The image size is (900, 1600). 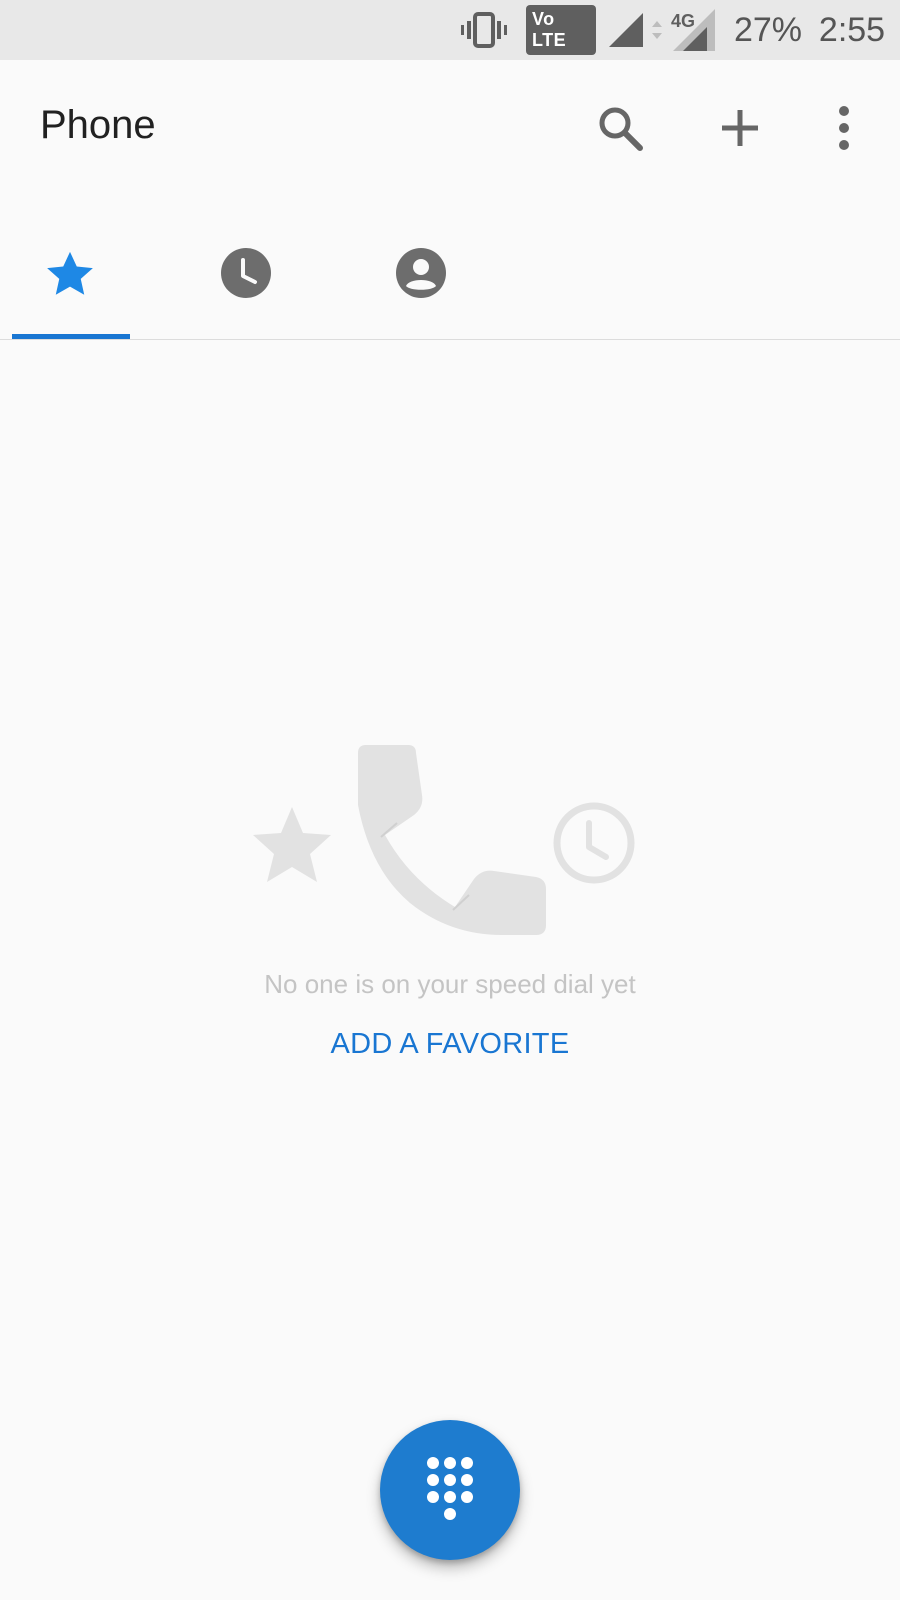 I want to click on more-vert-icon, so click(x=844, y=128).